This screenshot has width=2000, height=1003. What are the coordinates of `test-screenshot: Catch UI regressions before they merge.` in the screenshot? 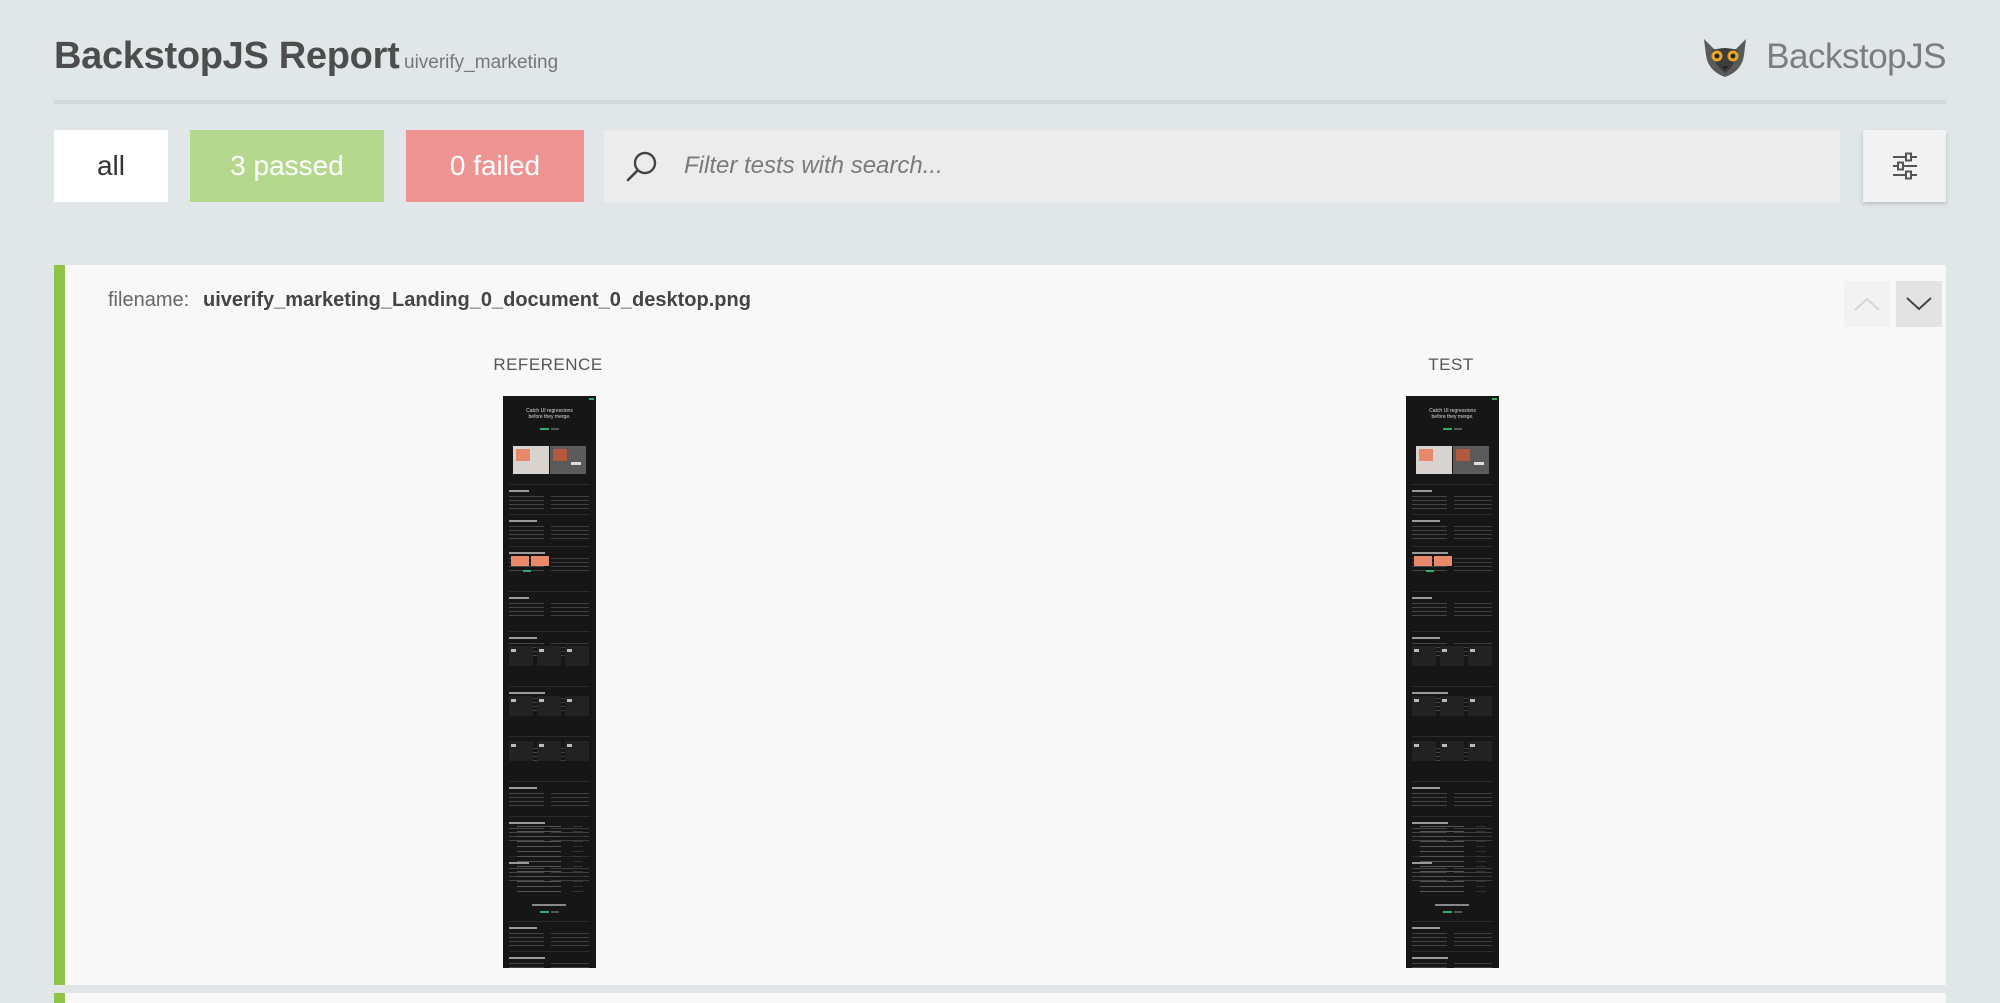 It's located at (1452, 682).